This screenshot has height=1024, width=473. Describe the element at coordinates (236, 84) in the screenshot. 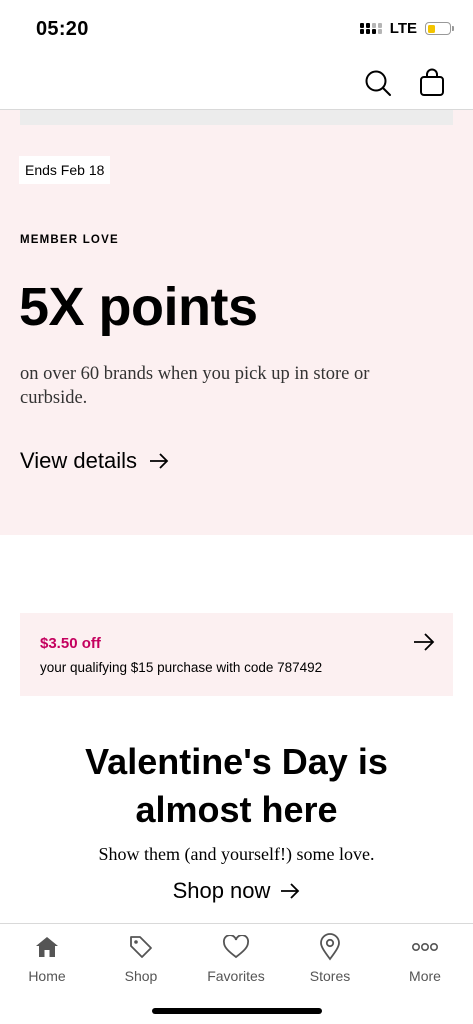

I see `top-nav-bar` at that location.